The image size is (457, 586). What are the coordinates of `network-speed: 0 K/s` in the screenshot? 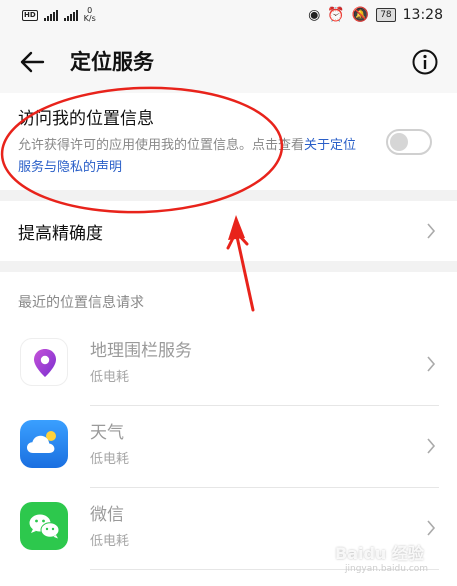 It's located at (90, 15).